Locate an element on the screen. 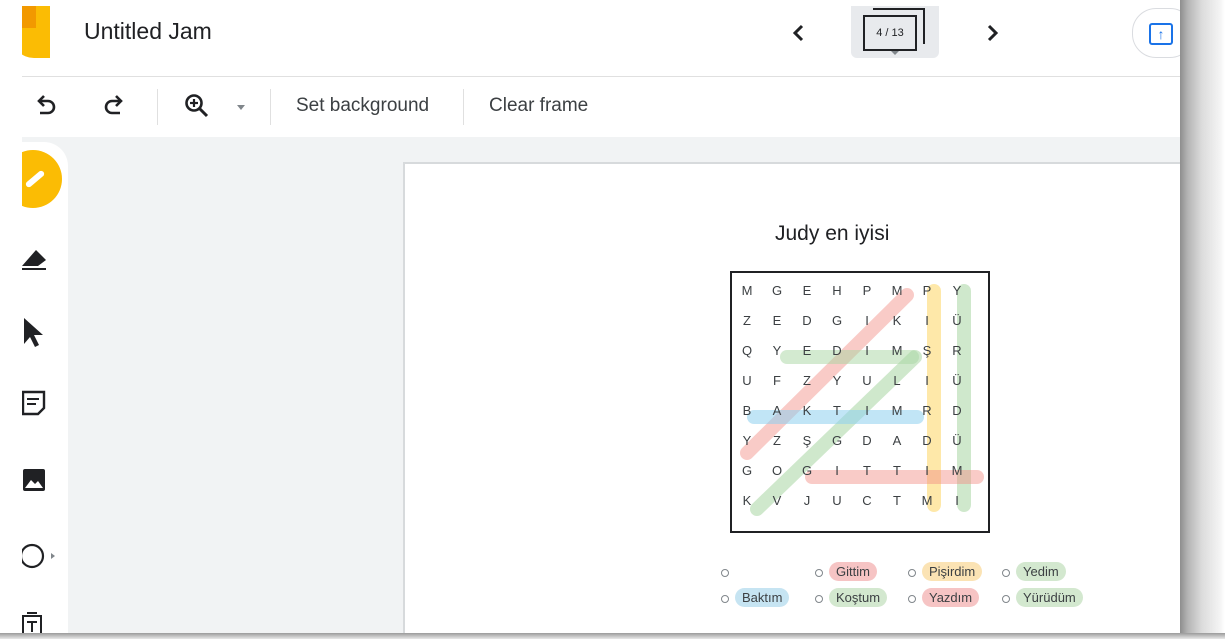  previous-frame-button is located at coordinates (799, 33).